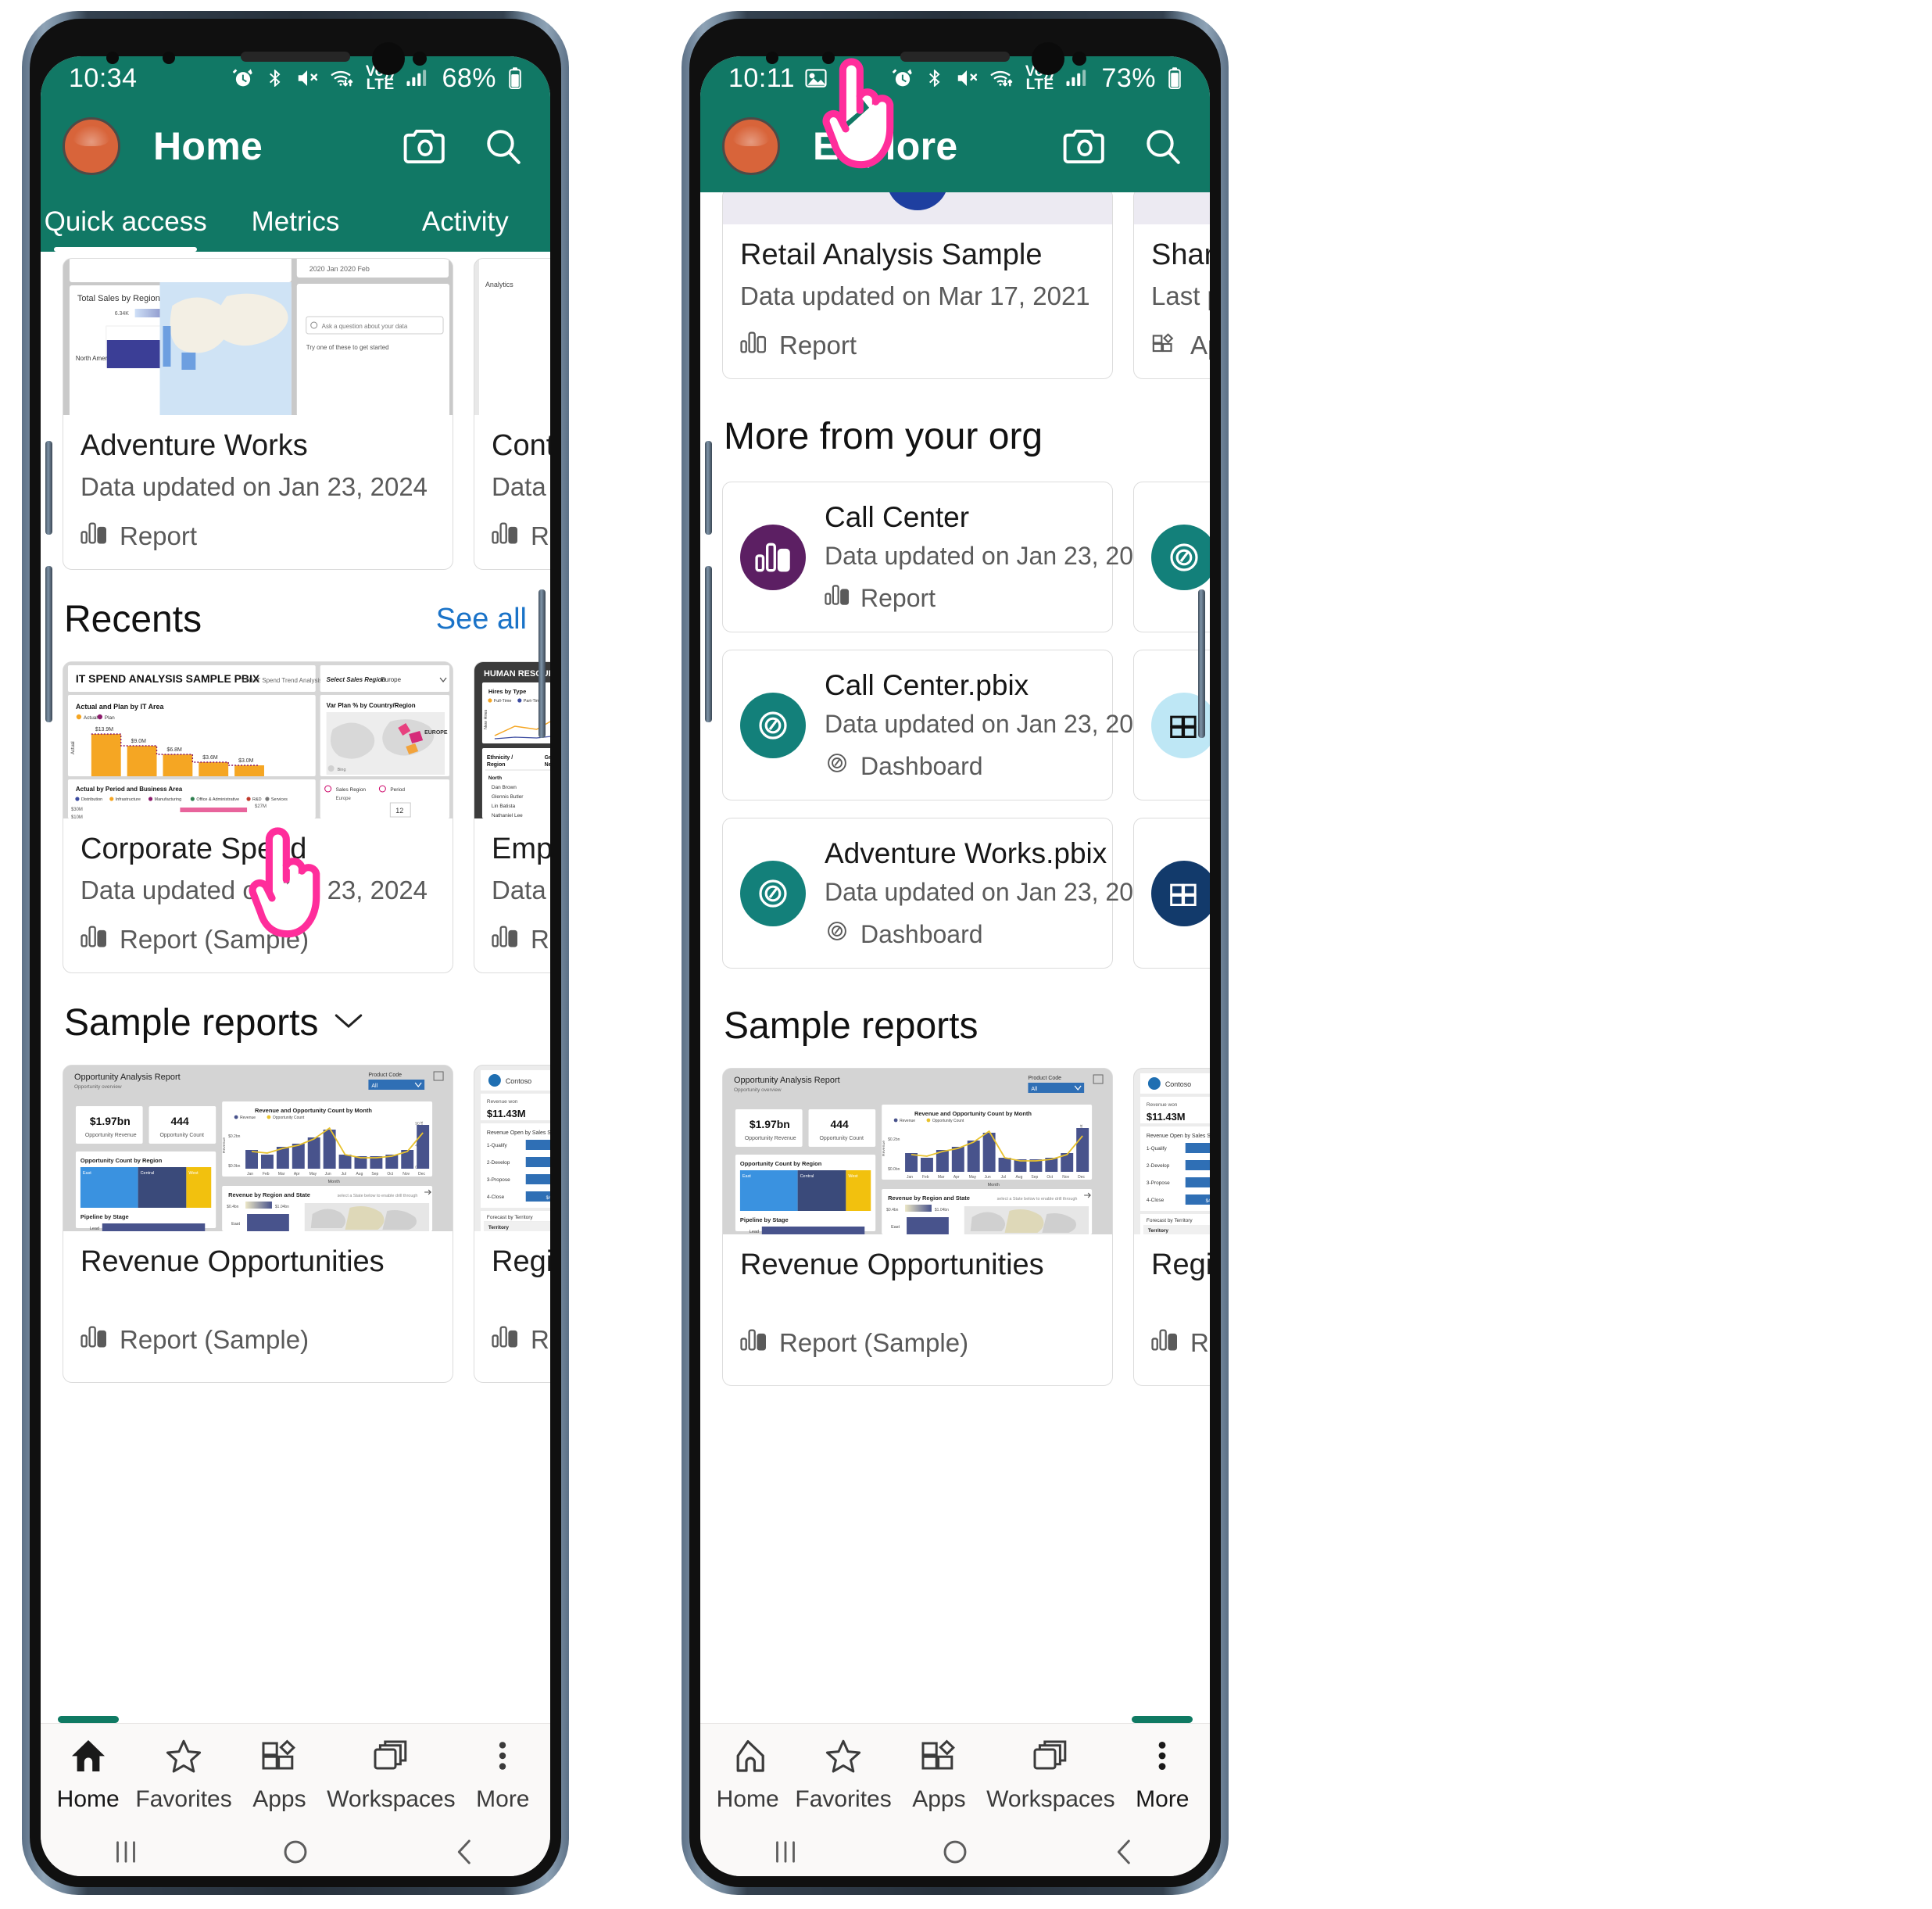 The image size is (1932, 1909). I want to click on card-body: Sharing app Last publish App, so click(1172, 301).